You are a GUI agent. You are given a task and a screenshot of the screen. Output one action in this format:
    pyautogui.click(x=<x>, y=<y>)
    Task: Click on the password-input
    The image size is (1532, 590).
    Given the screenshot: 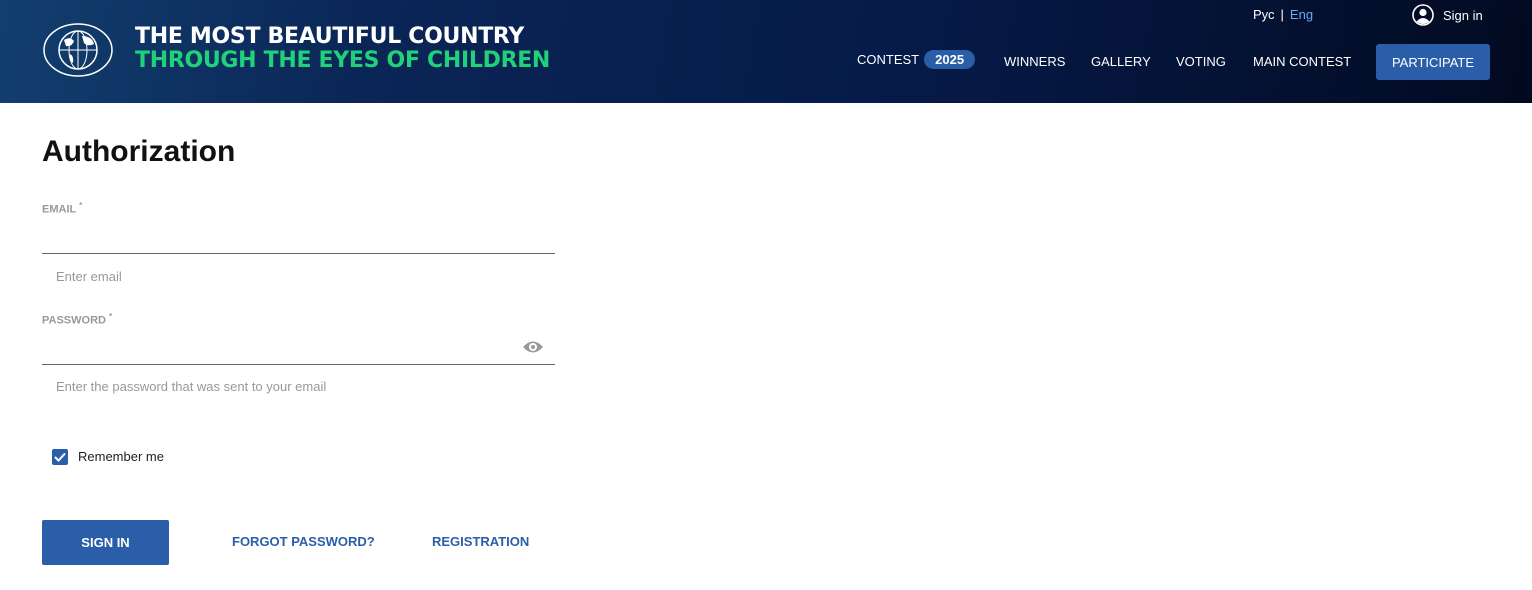 What is the action you would take?
    pyautogui.click(x=298, y=350)
    